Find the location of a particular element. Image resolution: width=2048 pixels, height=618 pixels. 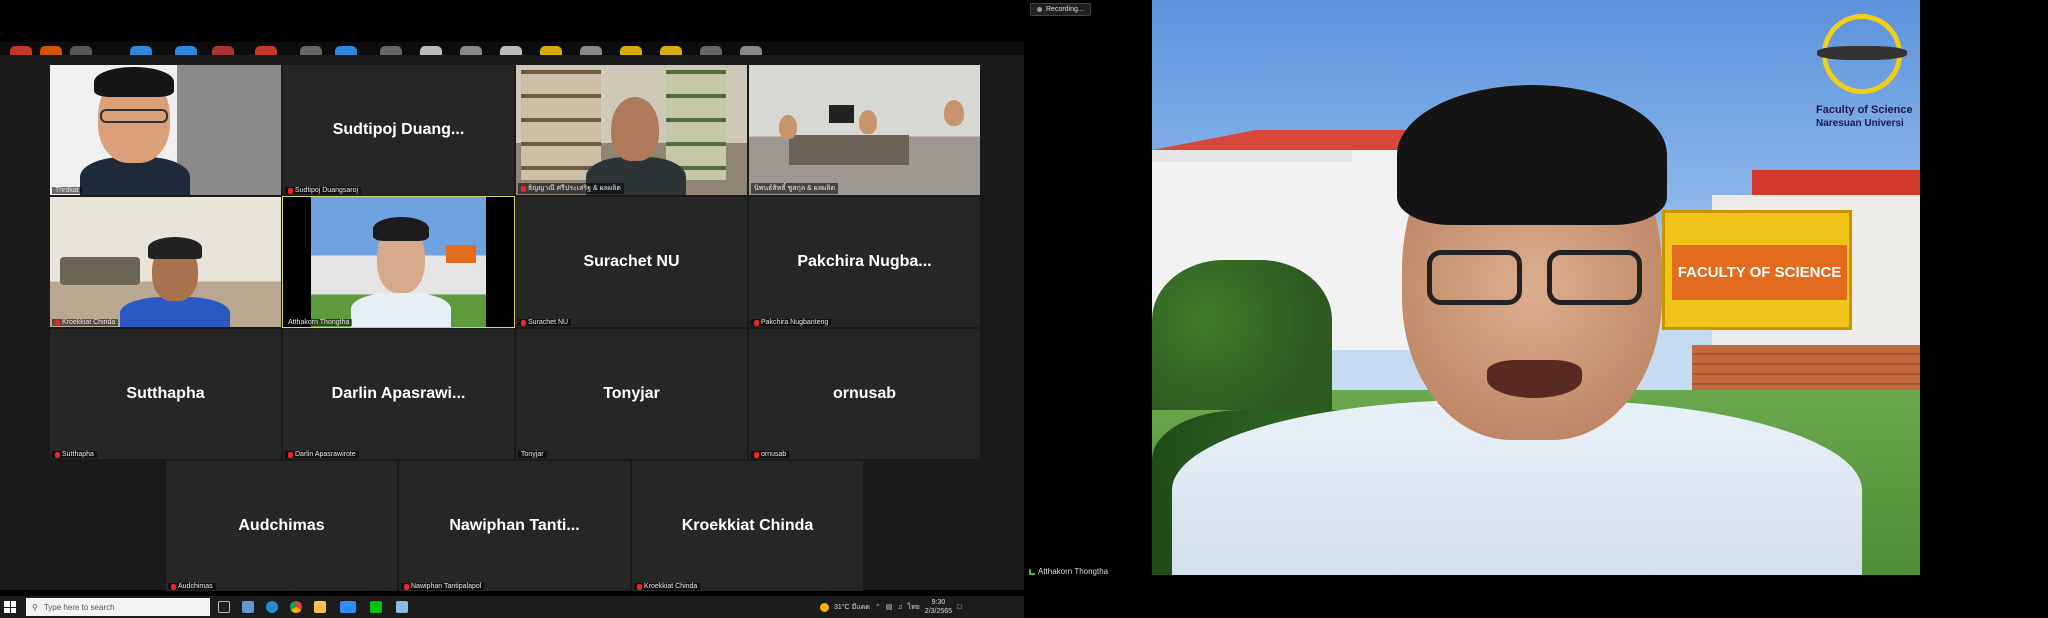

participant-tile: Tonyjar Tonyjar is located at coordinates (631, 394).